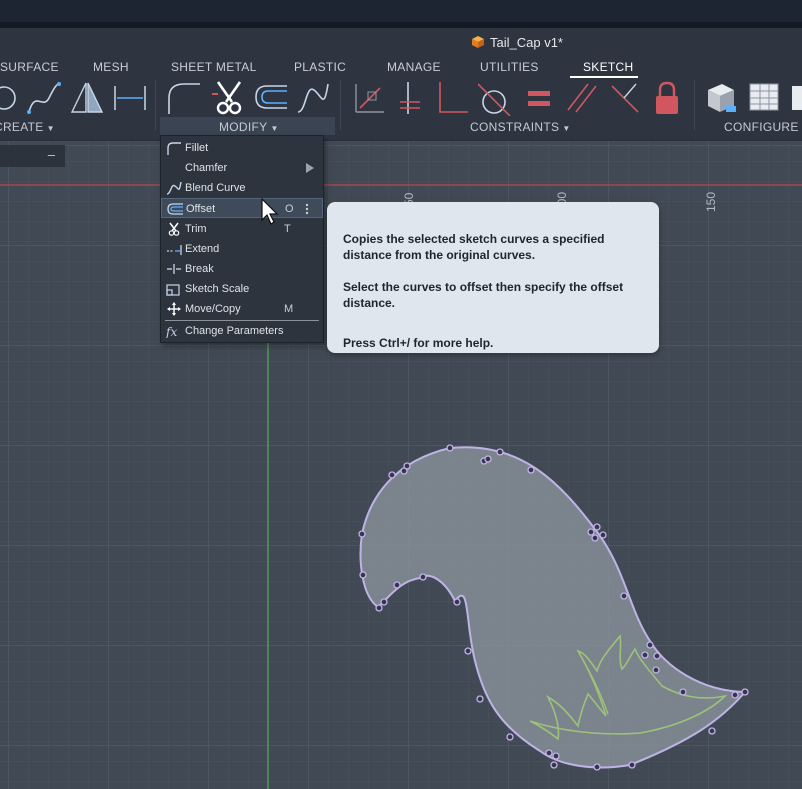 The height and width of the screenshot is (789, 802). I want to click on menu-item-blend-curve: Blend Curve, so click(242, 188).